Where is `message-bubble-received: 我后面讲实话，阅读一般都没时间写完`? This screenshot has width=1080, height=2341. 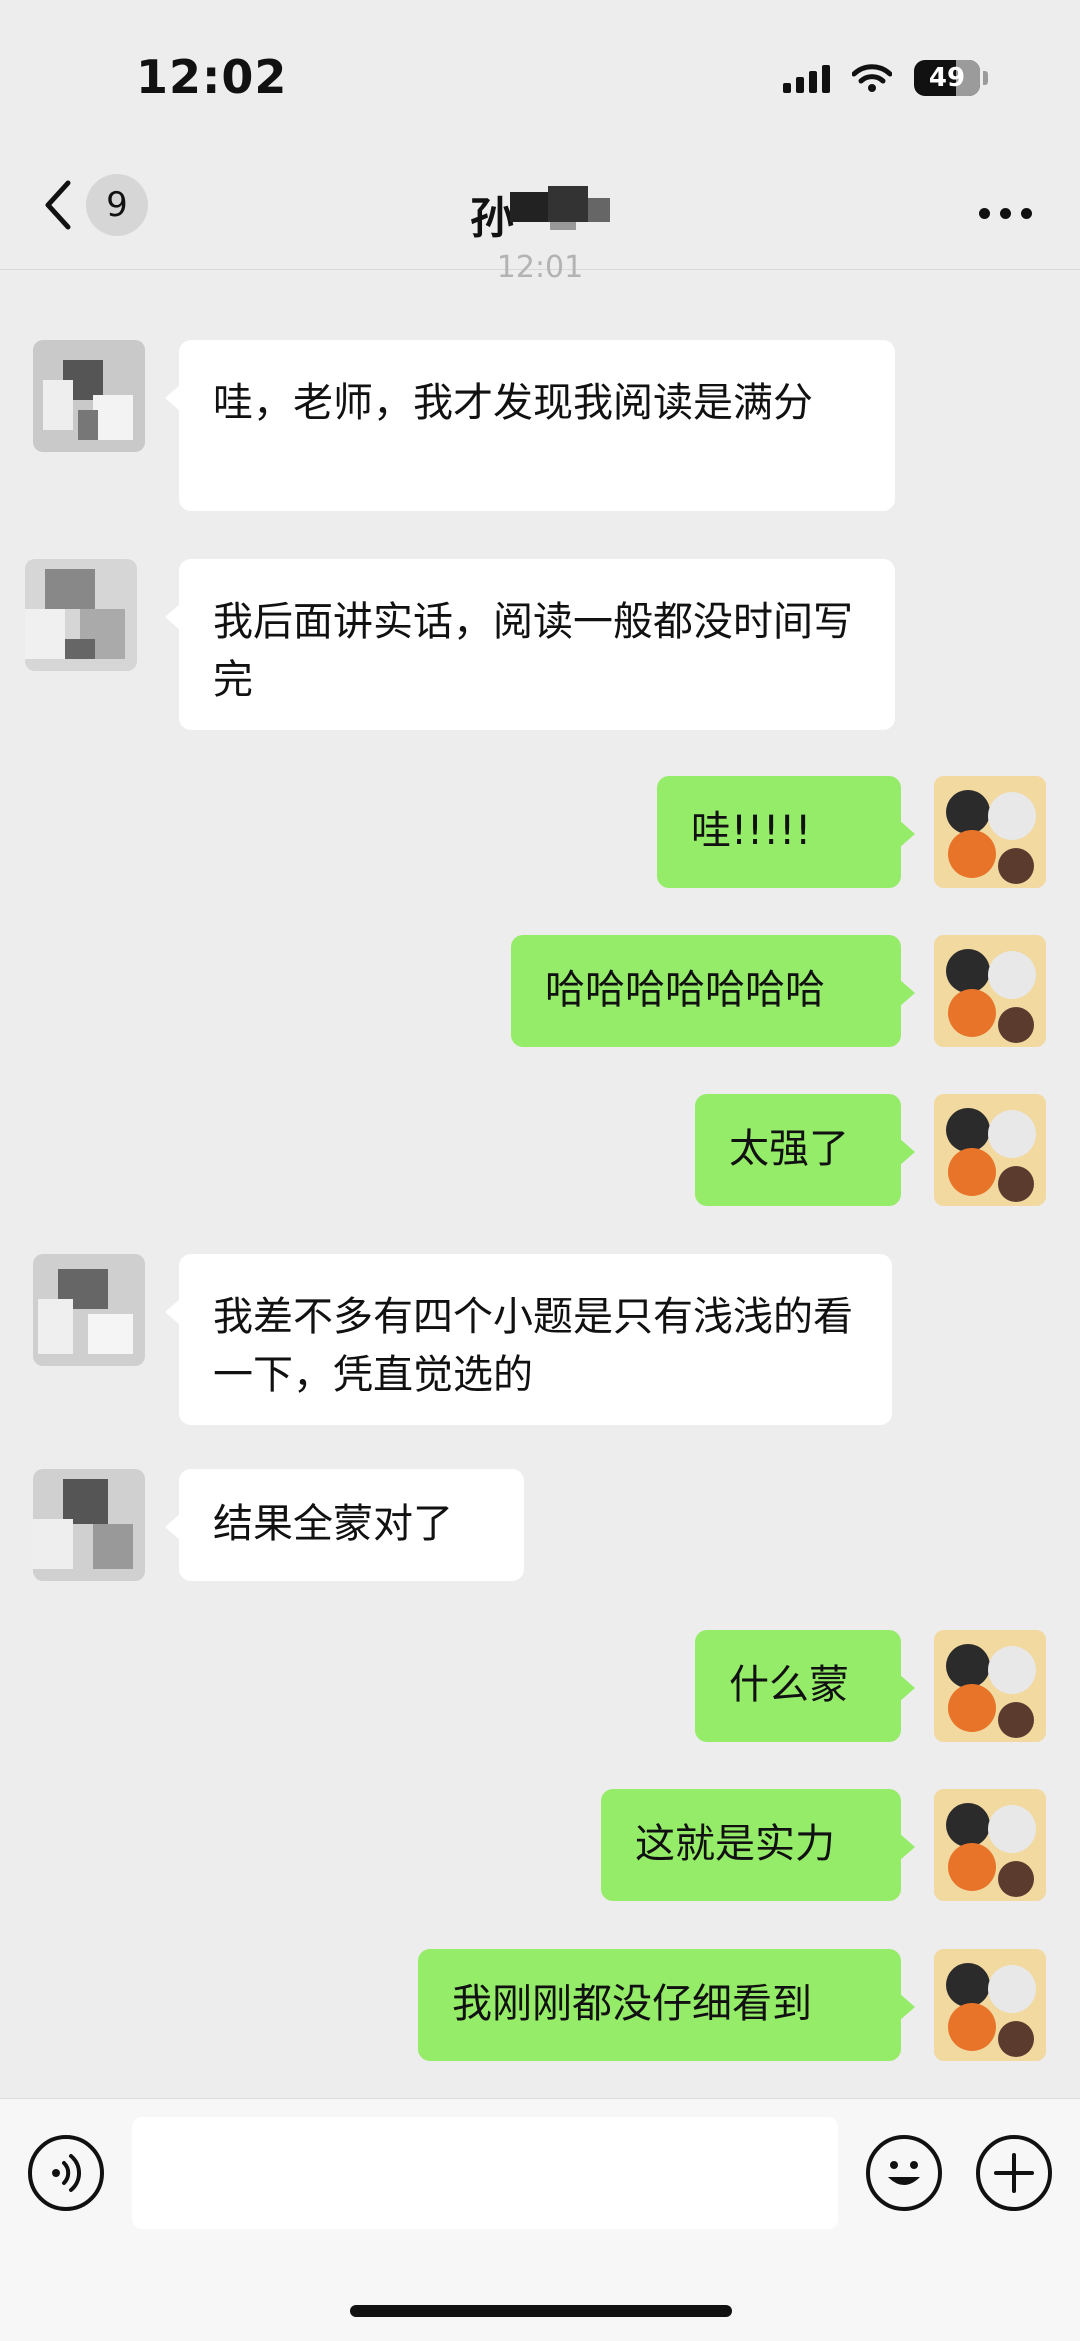
message-bubble-received: 我后面讲实话，阅读一般都没时间写完 is located at coordinates (530, 644).